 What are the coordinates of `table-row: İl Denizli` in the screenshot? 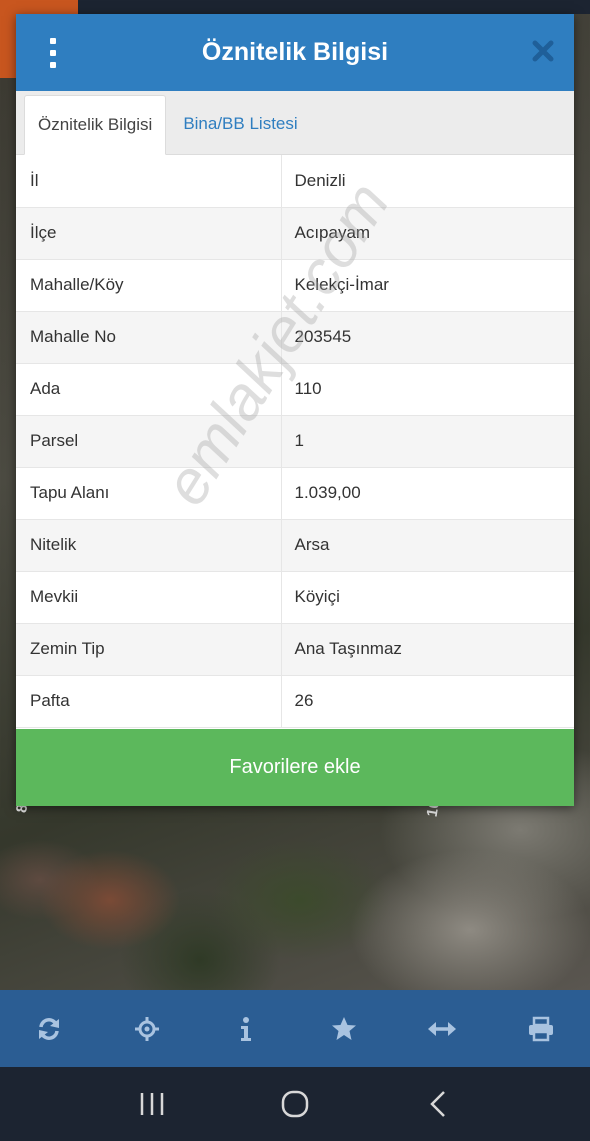 It's located at (295, 181).